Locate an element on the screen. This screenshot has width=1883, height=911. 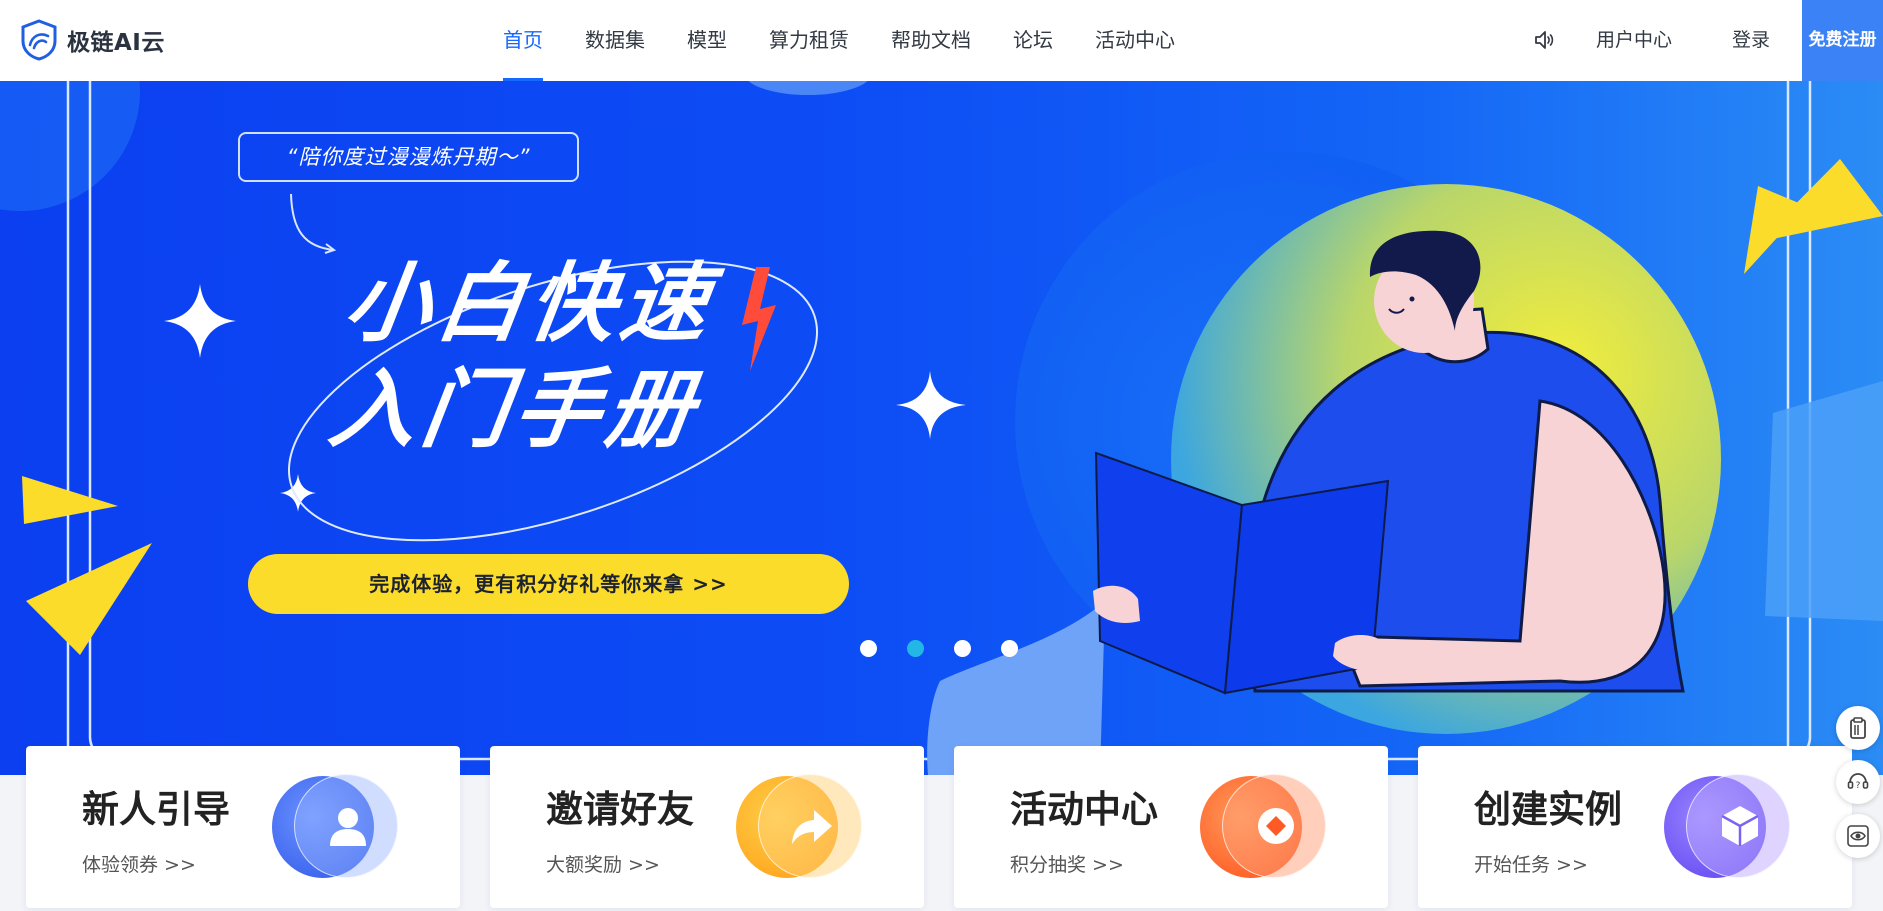
speaker-icon is located at coordinates (1544, 40).